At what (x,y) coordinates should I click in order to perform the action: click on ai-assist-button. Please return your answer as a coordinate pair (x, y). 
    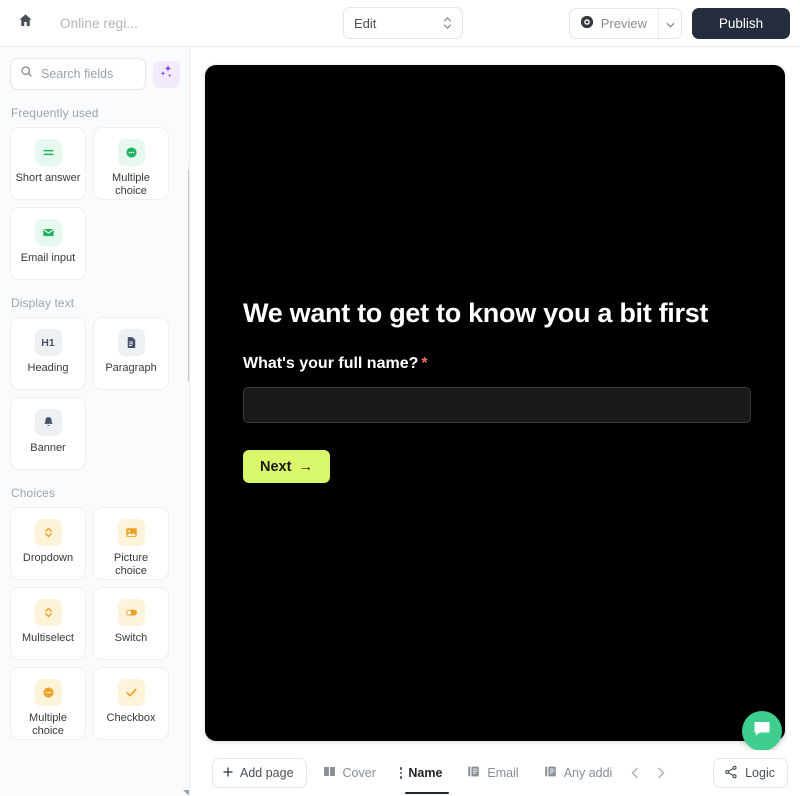
    Looking at the image, I should click on (166, 74).